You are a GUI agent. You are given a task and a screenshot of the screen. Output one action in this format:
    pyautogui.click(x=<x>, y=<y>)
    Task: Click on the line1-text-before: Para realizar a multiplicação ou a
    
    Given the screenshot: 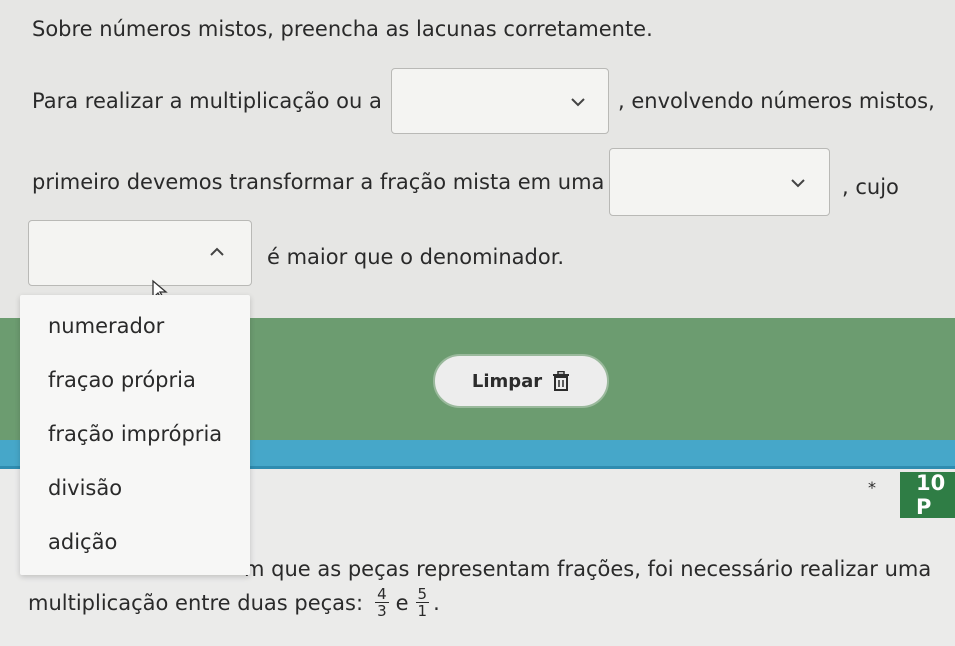 What is the action you would take?
    pyautogui.click(x=207, y=101)
    